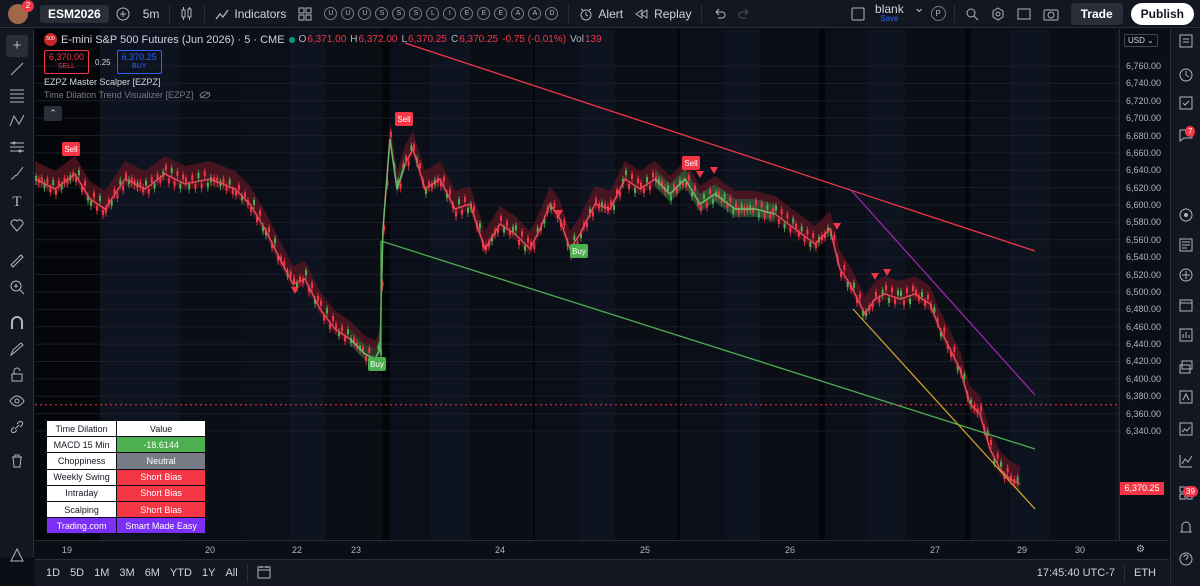 The height and width of the screenshot is (586, 1200). What do you see at coordinates (1186, 399) in the screenshot?
I see `pine-editor-icon` at bounding box center [1186, 399].